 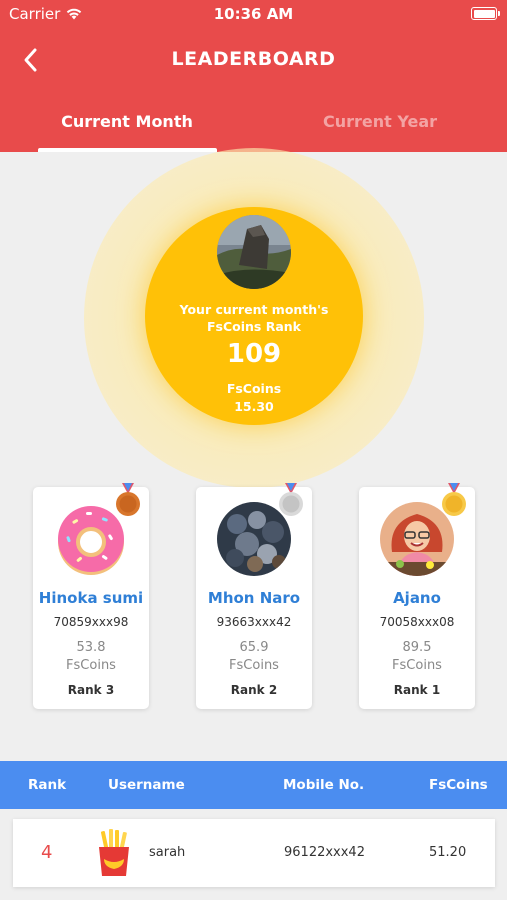 I want to click on status-bar: Carrier 10:36 AM, so click(x=253, y=14).